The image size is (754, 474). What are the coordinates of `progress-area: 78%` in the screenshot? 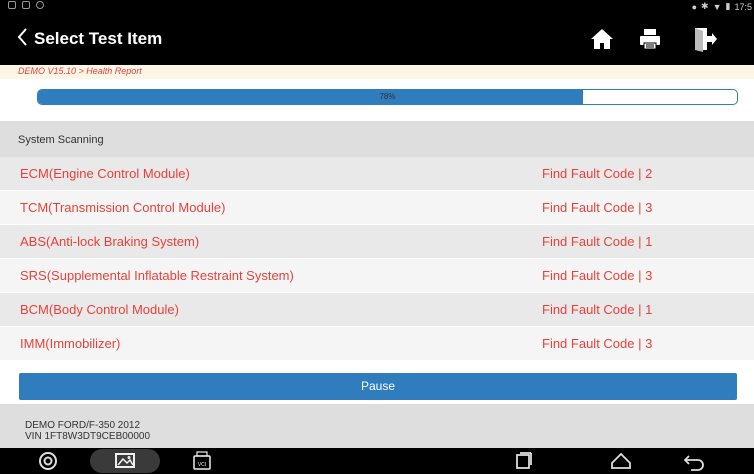 It's located at (377, 99).